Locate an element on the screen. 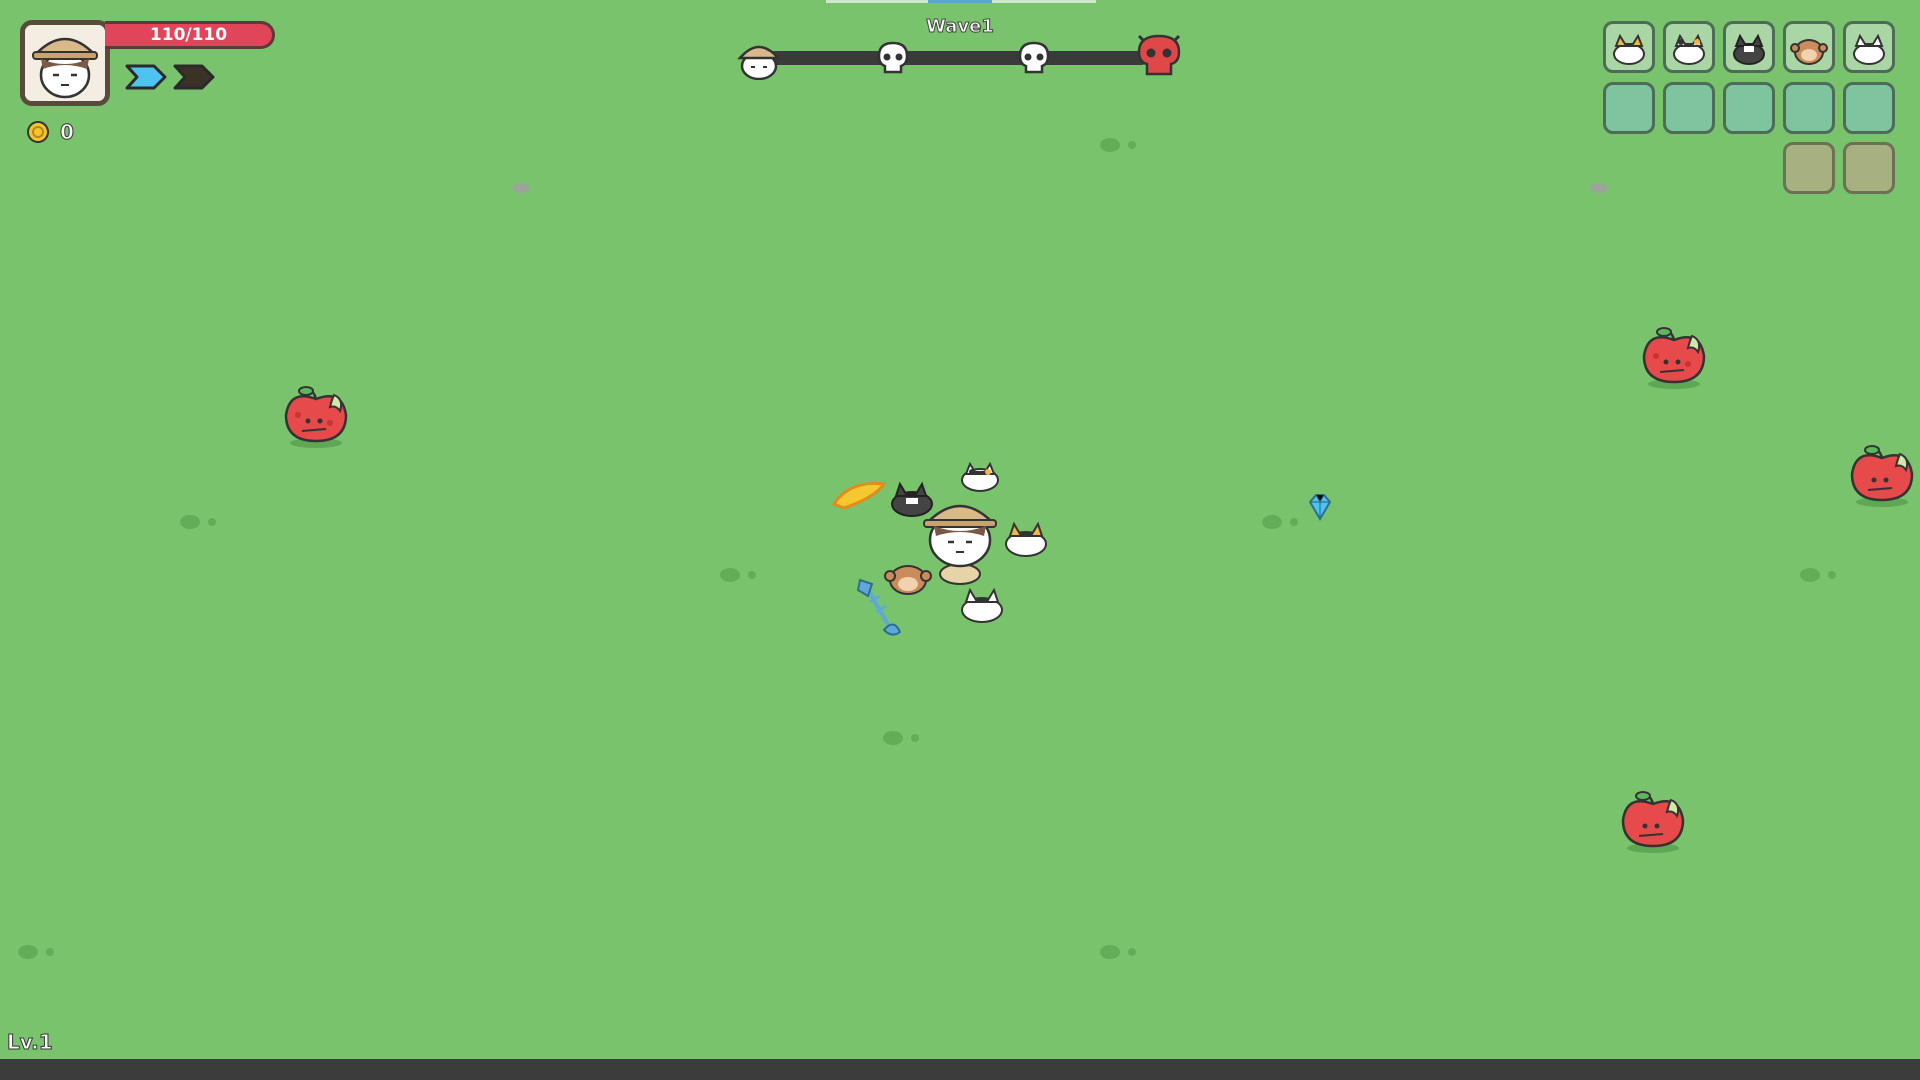 Image resolution: width=1920 pixels, height=1080 pixels. player-avatar is located at coordinates (65, 63).